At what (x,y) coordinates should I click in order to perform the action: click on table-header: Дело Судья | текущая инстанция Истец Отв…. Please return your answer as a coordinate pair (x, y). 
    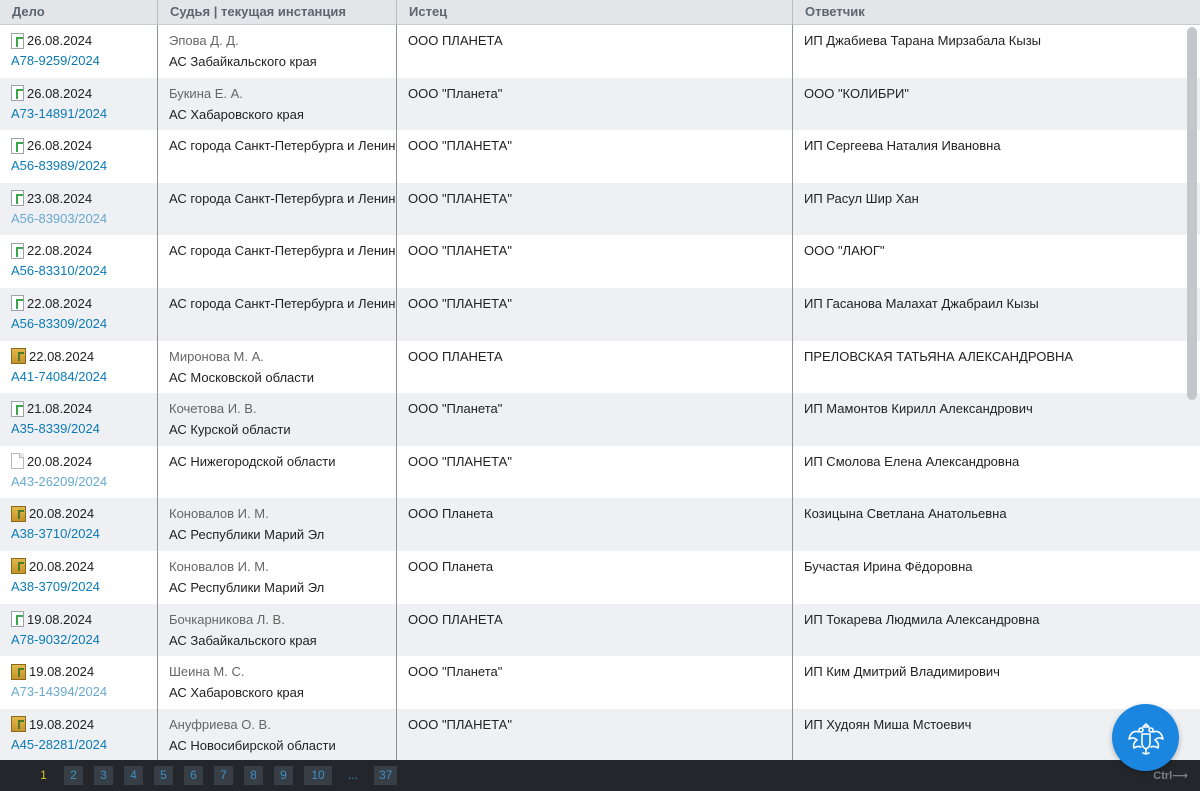
    Looking at the image, I should click on (600, 12).